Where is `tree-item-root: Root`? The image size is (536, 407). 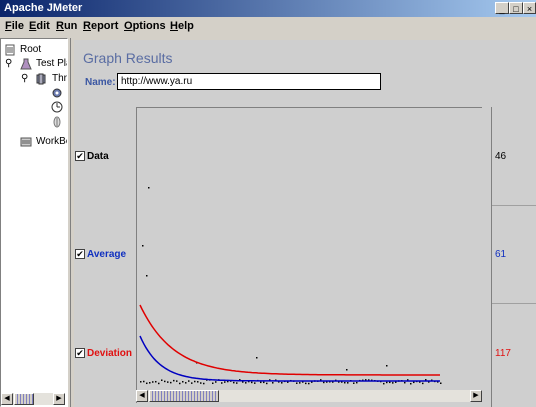
tree-item-root: Root is located at coordinates (30, 49).